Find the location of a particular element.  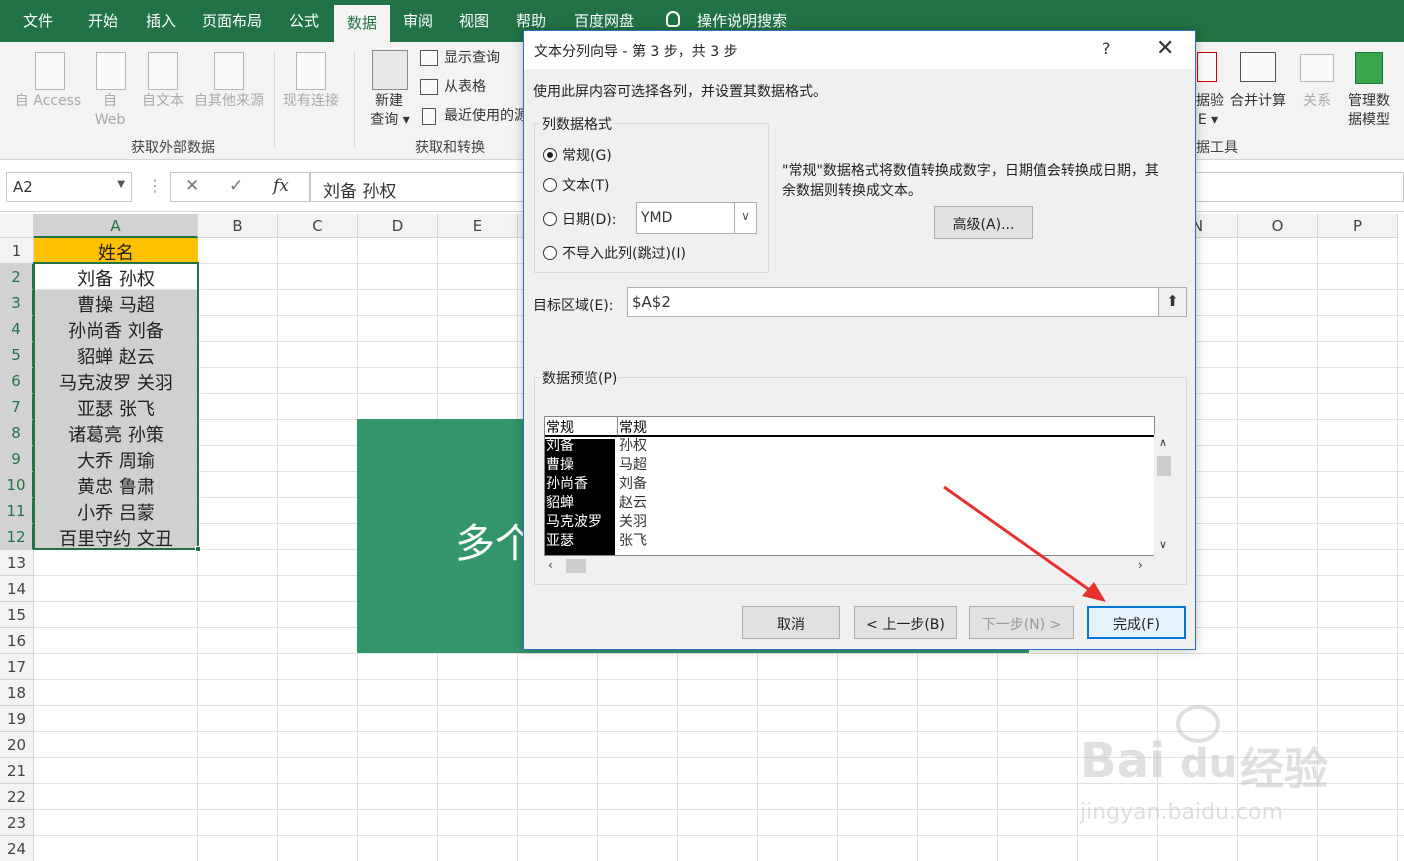

row-header: 17 is located at coordinates (17, 667).